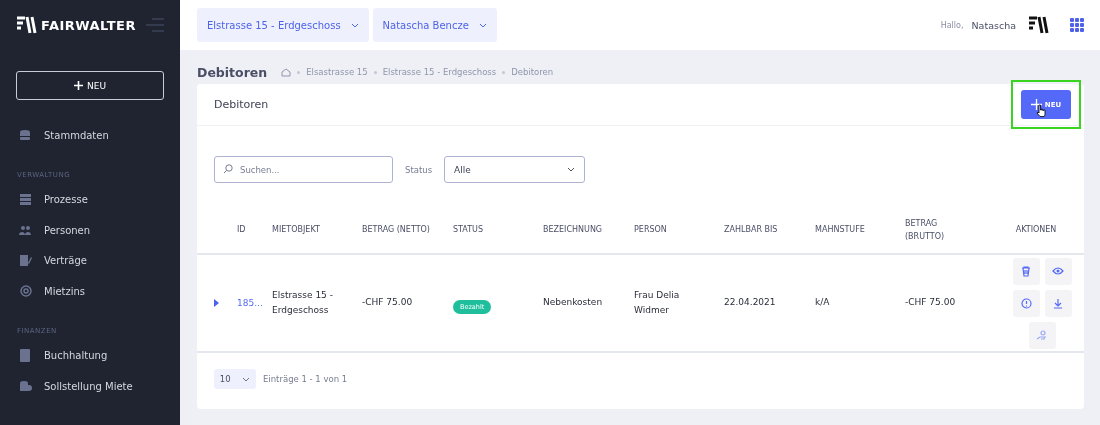 Image resolution: width=1100 pixels, height=425 pixels. Describe the element at coordinates (25, 230) in the screenshot. I see `users-icon` at that location.